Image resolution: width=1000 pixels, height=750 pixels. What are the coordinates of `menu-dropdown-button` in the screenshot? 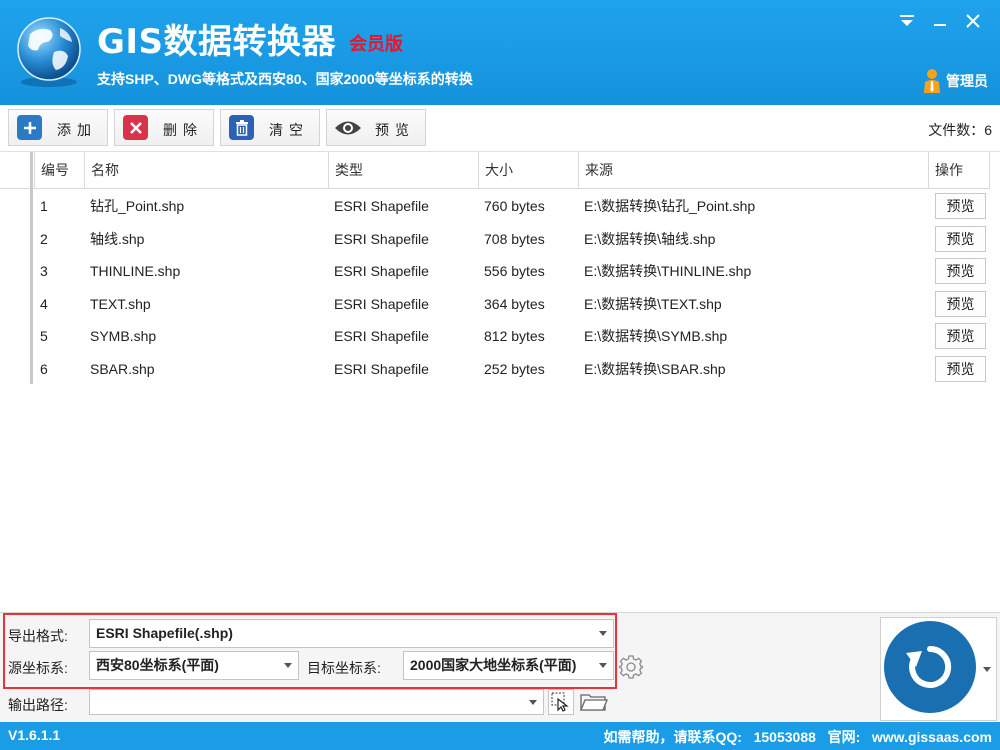 It's located at (907, 21).